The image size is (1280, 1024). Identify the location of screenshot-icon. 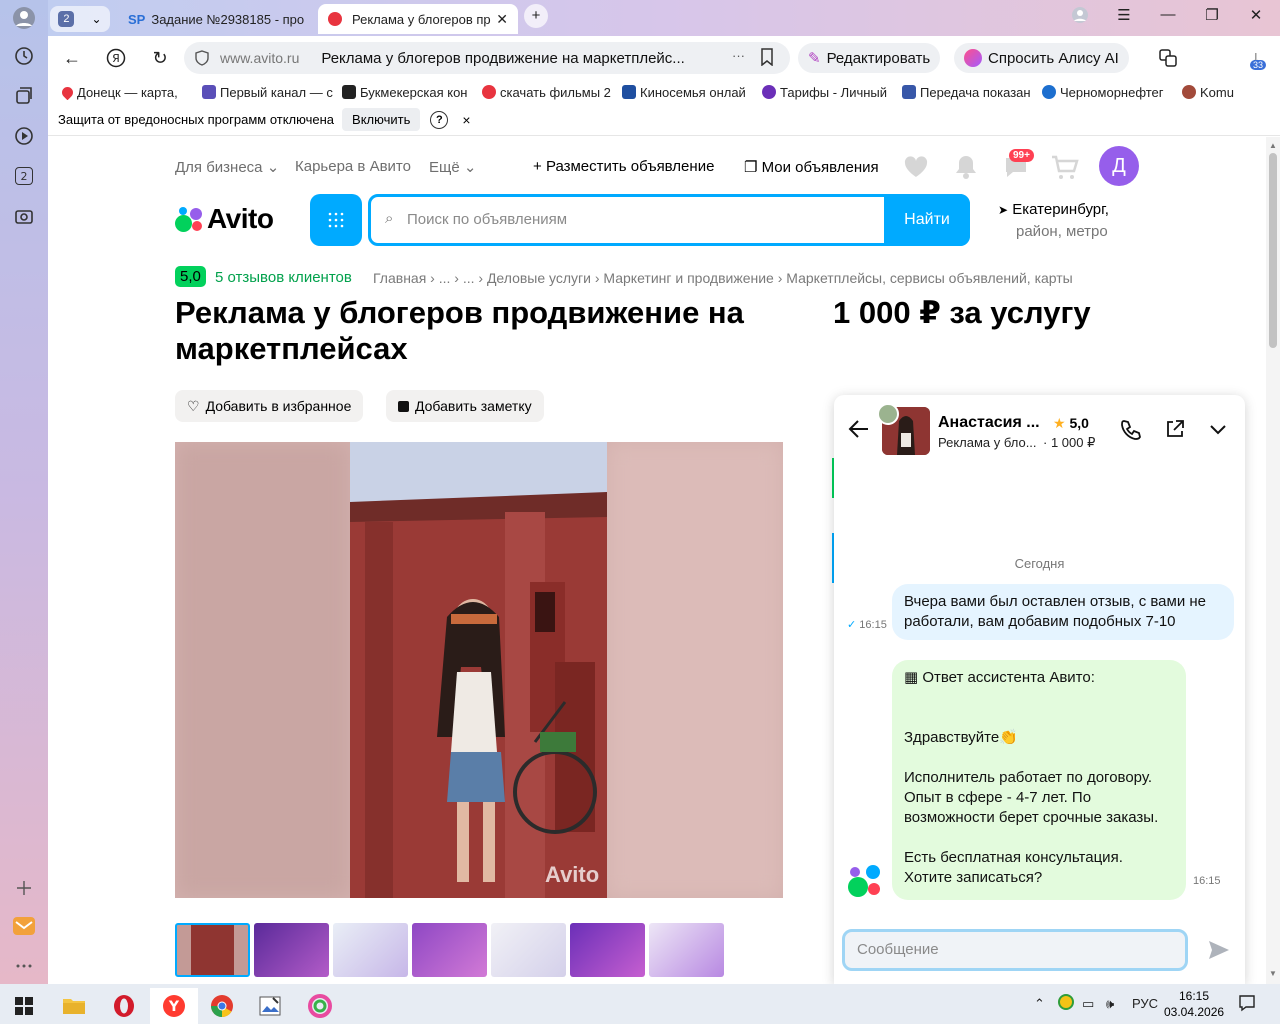
(24, 216).